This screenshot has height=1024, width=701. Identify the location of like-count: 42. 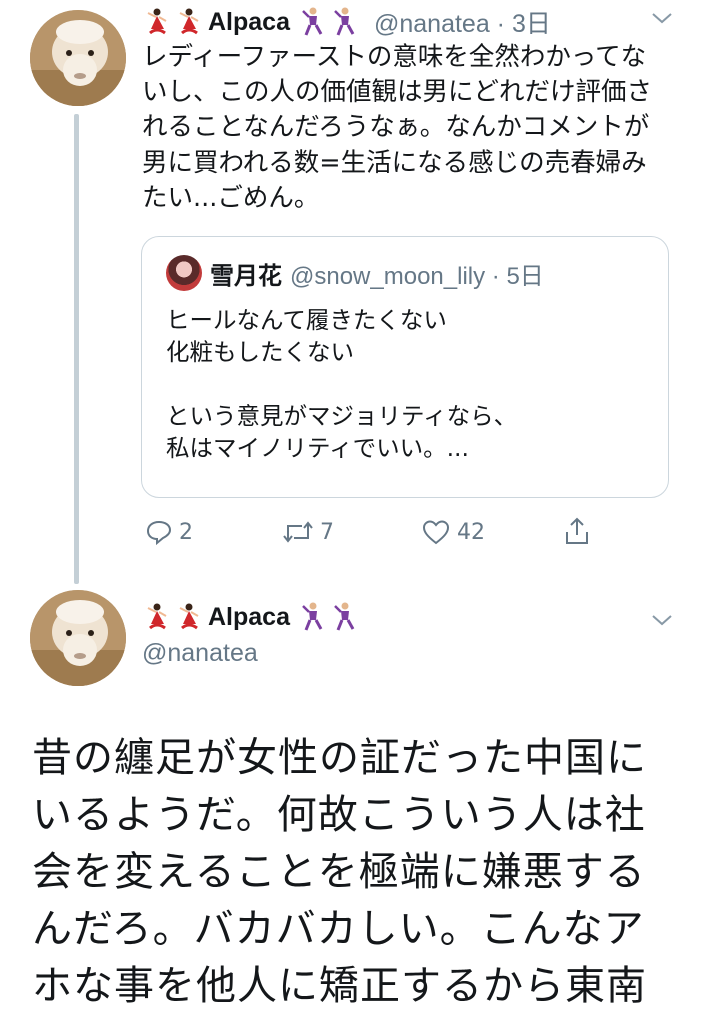
(471, 532).